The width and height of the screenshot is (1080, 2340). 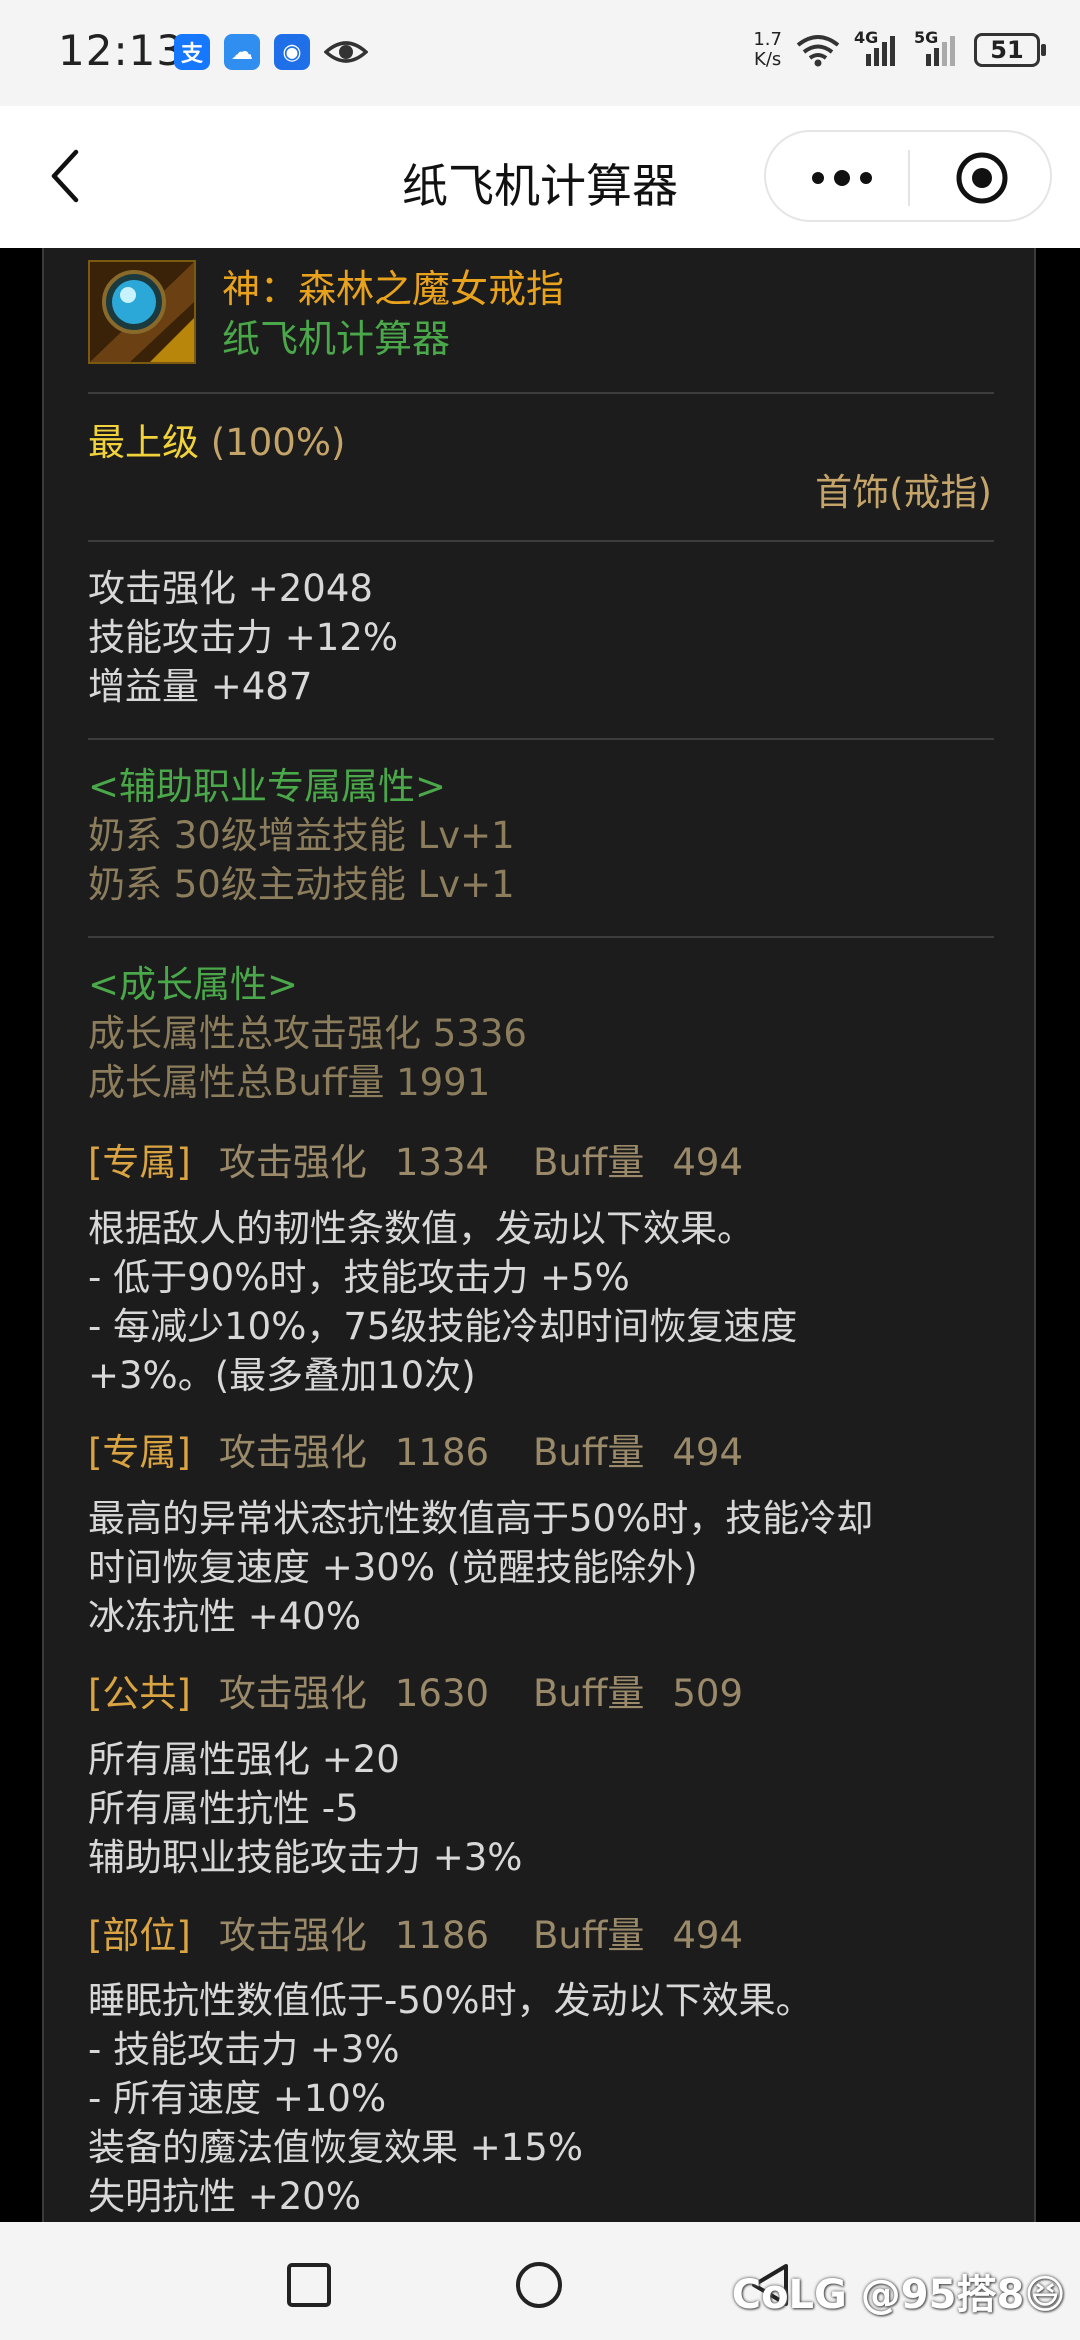 I want to click on option-header: [专属] 攻击强化 1186 Buff量 494, so click(x=415, y=1452).